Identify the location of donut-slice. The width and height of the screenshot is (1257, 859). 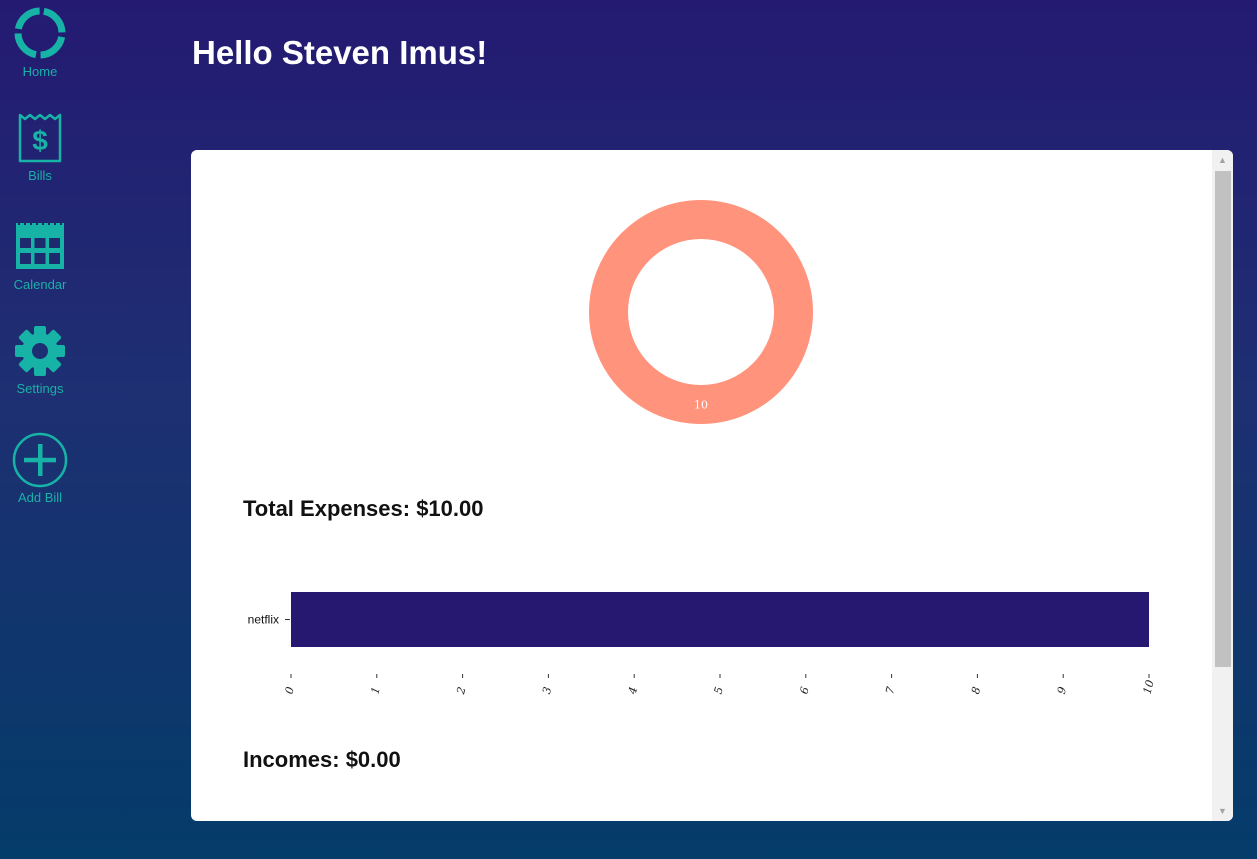
(701, 312).